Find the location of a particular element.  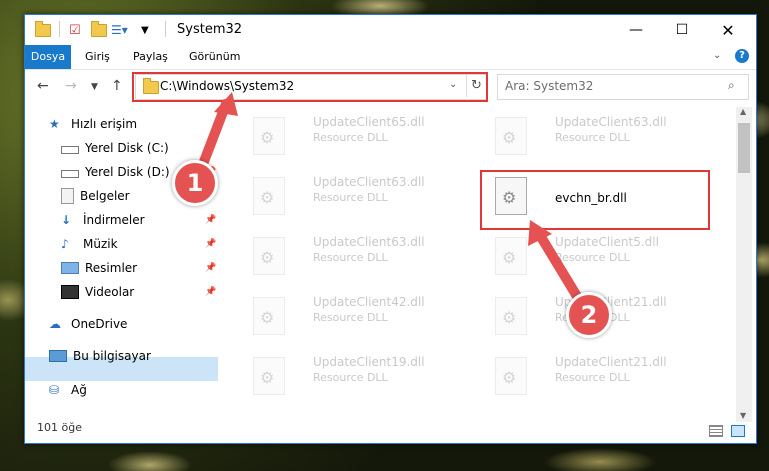

step-1-badge: 1 is located at coordinates (195, 183).